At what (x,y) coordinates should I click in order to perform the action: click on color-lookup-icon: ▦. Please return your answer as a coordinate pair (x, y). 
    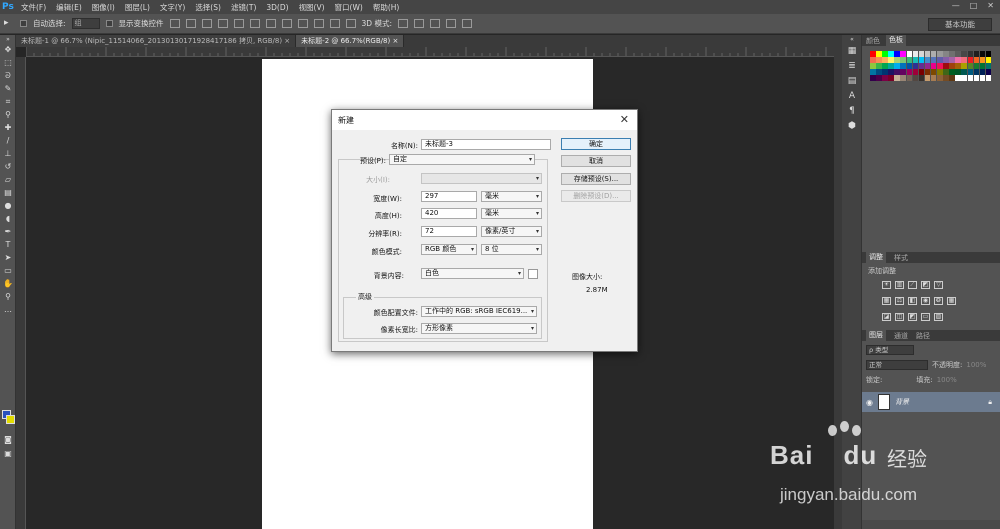
    Looking at the image, I should click on (951, 301).